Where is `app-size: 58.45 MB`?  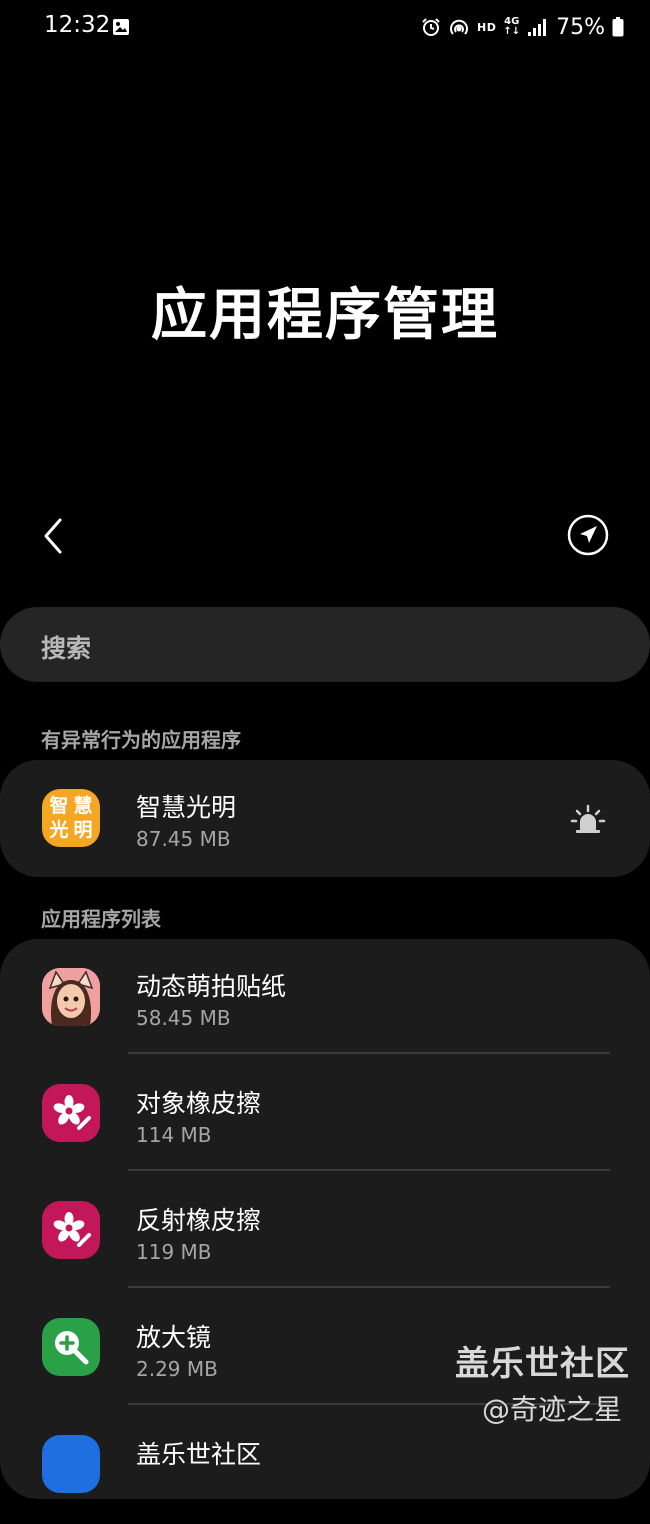
app-size: 58.45 MB is located at coordinates (183, 1018).